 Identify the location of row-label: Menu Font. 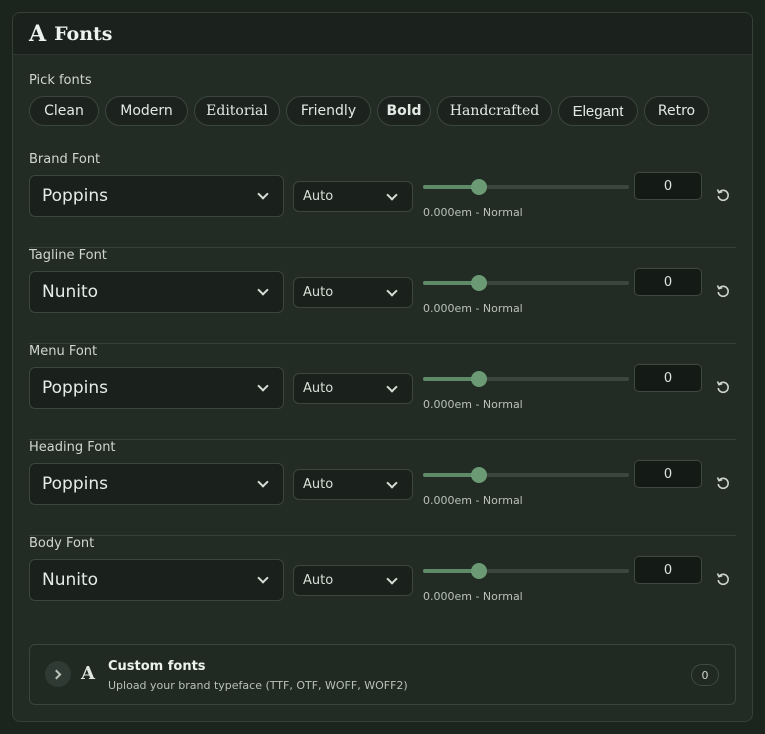
(63, 351).